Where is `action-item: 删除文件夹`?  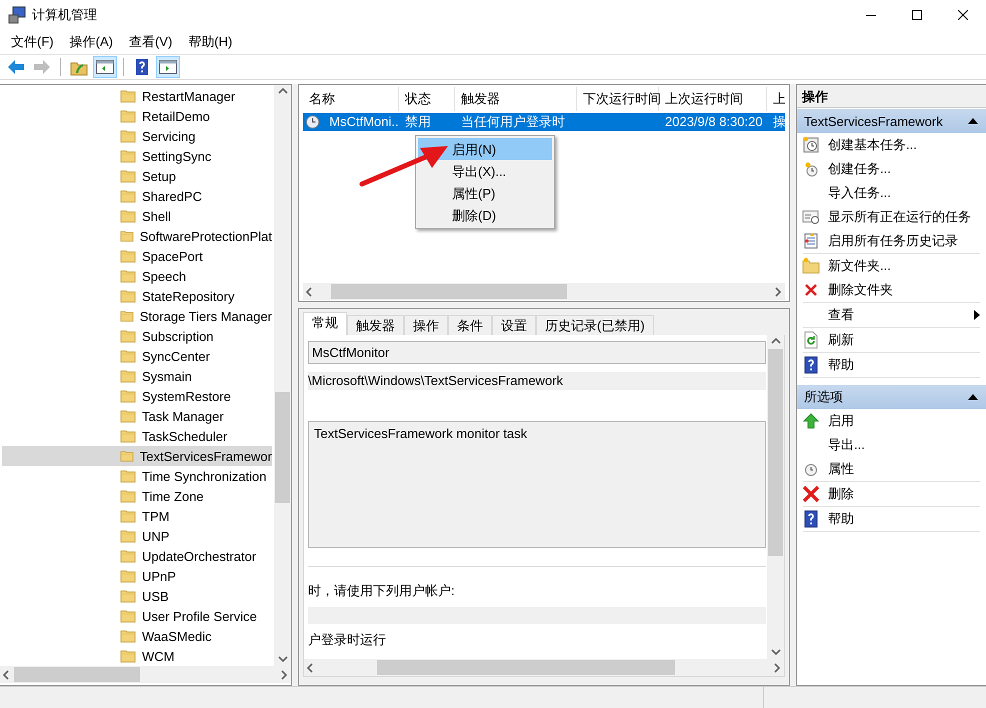 action-item: 删除文件夹 is located at coordinates (891, 290).